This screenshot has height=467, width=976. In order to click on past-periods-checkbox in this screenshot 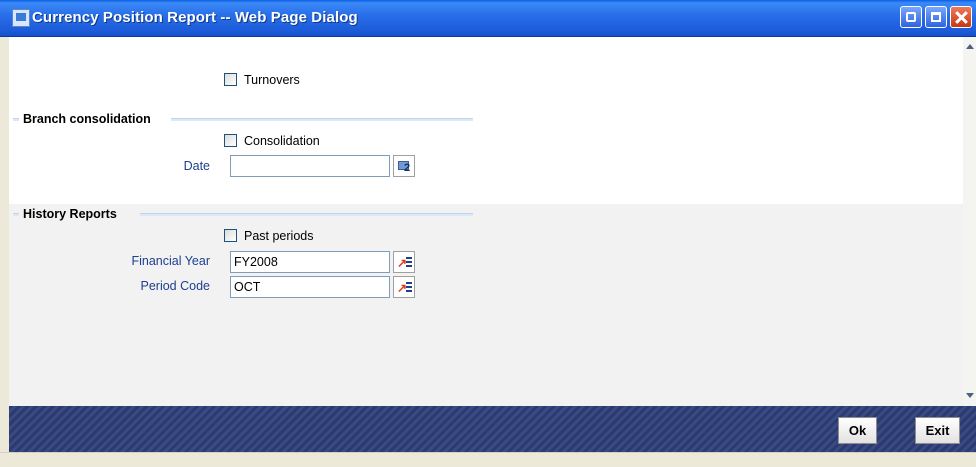, I will do `click(230, 235)`.